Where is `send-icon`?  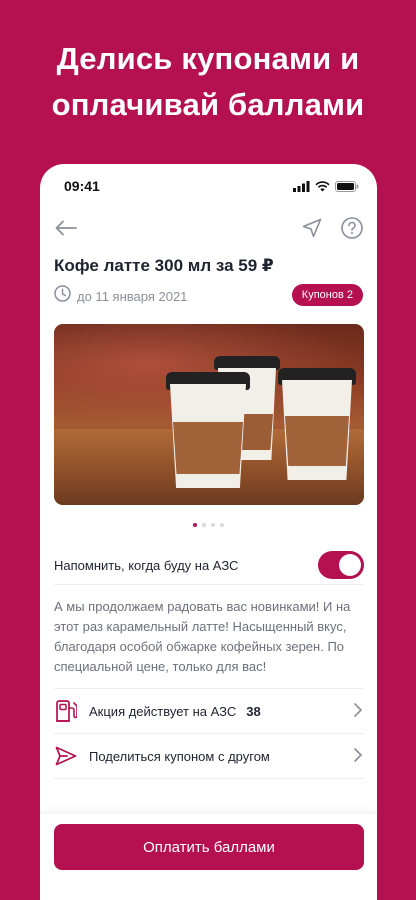 send-icon is located at coordinates (66, 756).